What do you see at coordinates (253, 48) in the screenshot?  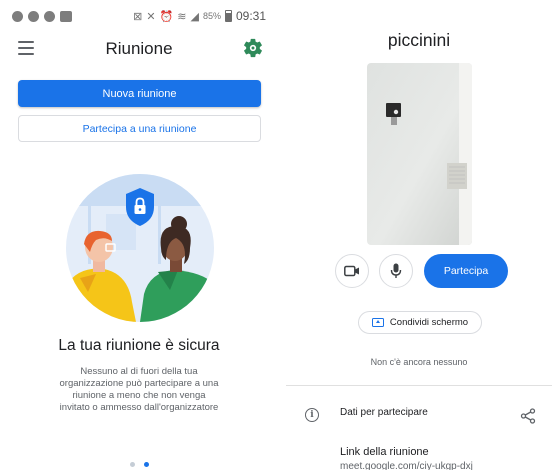 I see `gear-icon` at bounding box center [253, 48].